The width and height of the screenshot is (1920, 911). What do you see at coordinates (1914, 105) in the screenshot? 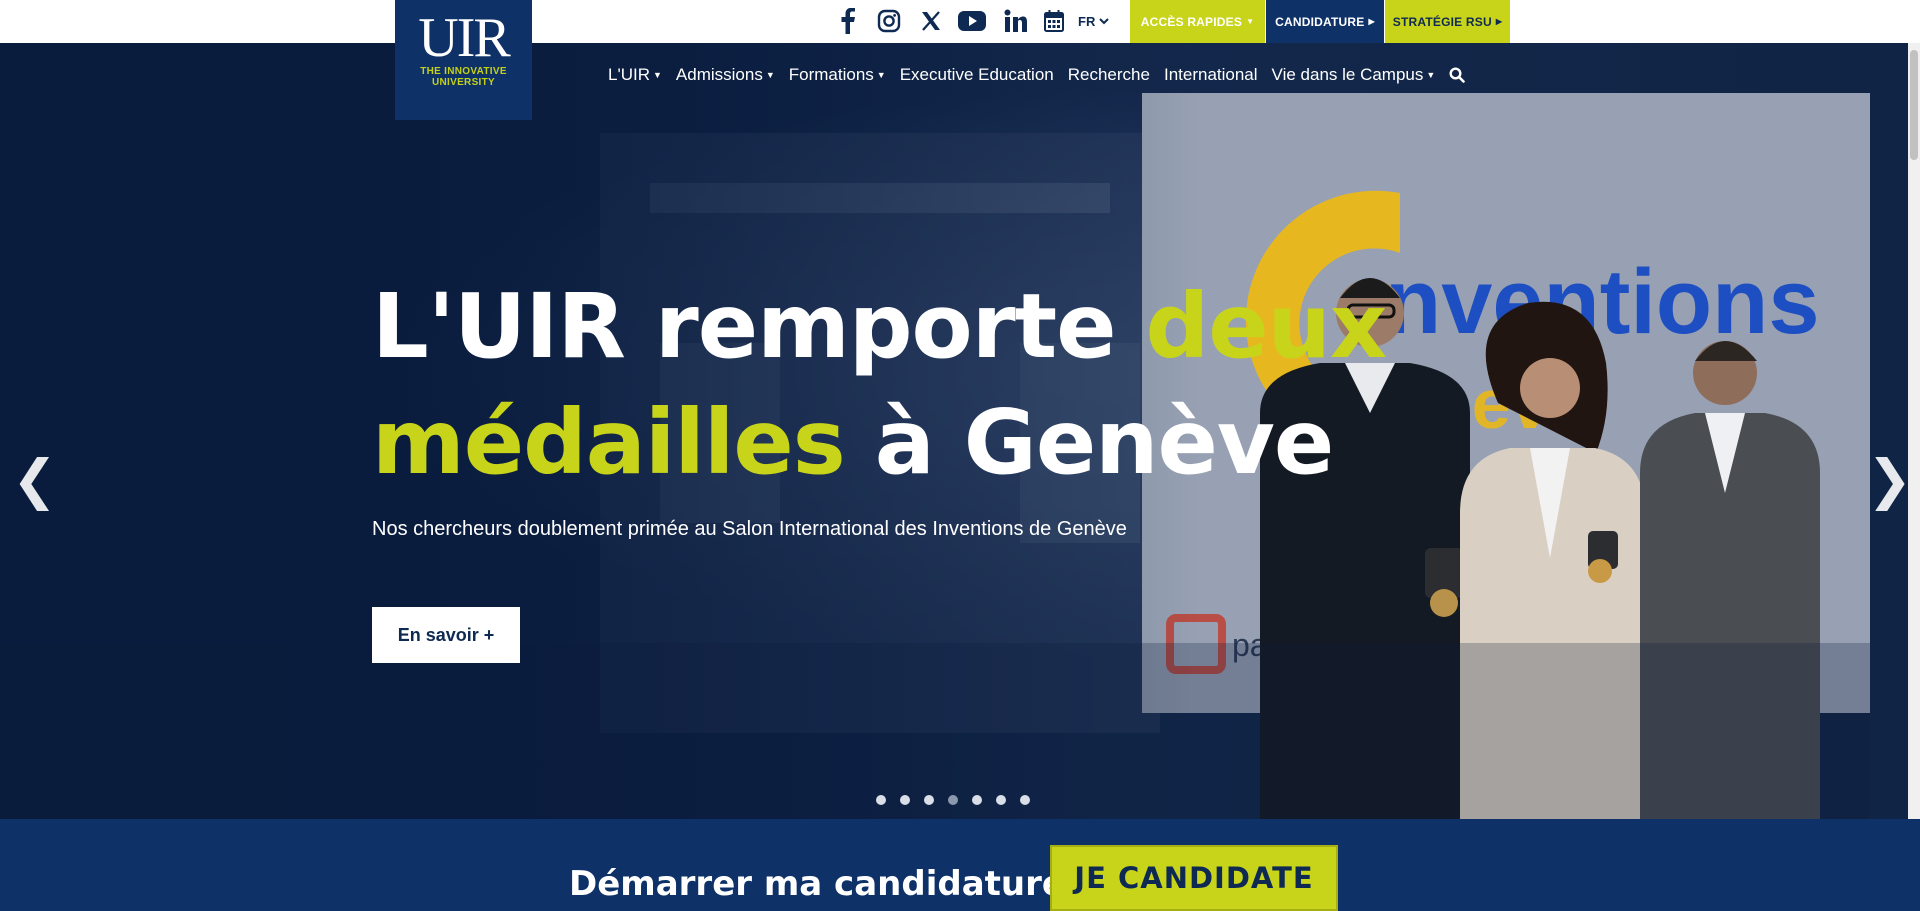
I see `scrollbar-thumb` at bounding box center [1914, 105].